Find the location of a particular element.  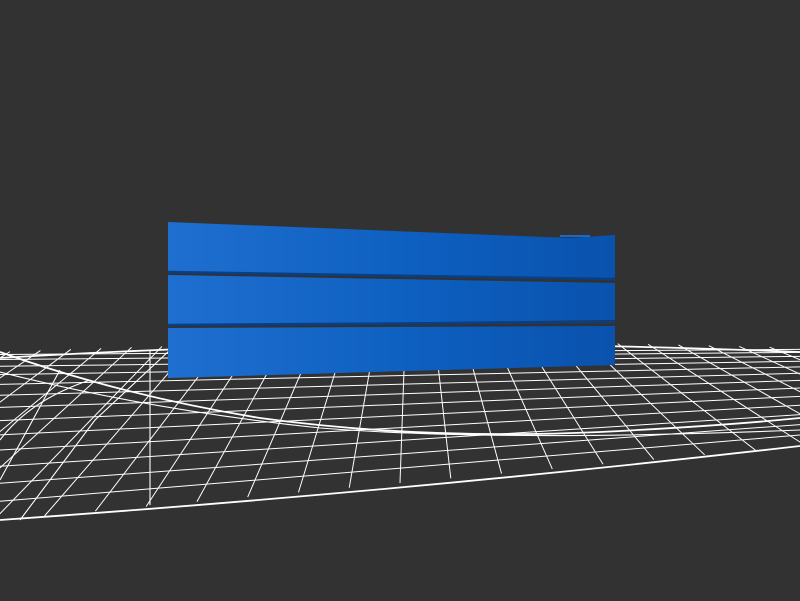

plank-top is located at coordinates (391, 251).